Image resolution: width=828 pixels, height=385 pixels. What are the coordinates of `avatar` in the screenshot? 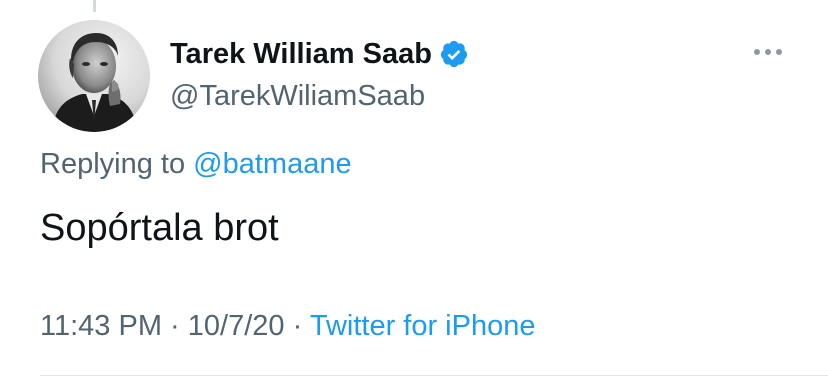 It's located at (94, 76).